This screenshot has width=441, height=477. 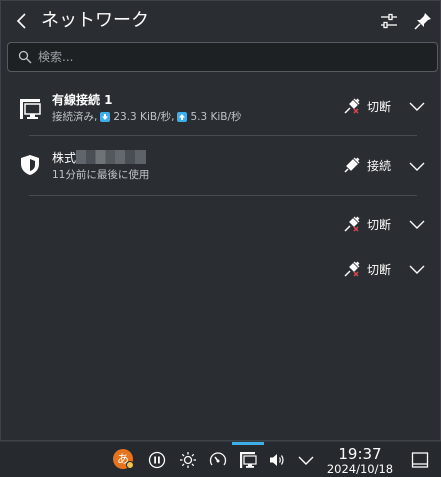 What do you see at coordinates (30, 165) in the screenshot?
I see `vpn-shield-icon` at bounding box center [30, 165].